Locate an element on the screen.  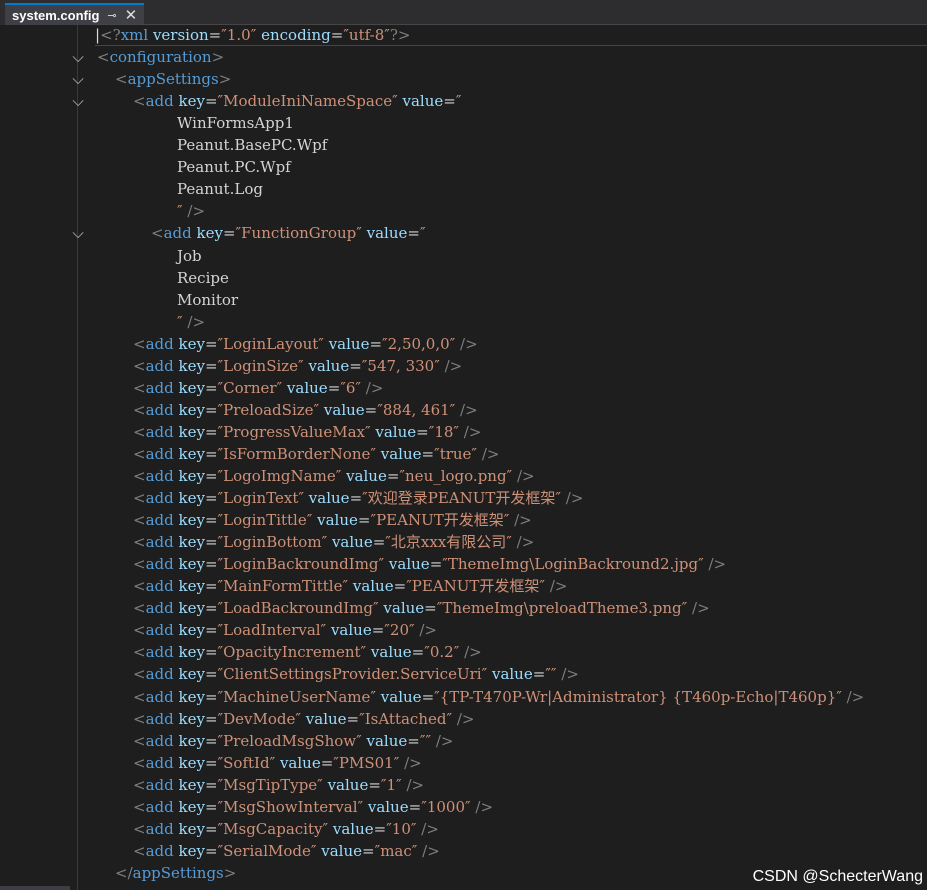
entry-value-line: Peanut.BasePC.Wpf is located at coordinates (252, 145).